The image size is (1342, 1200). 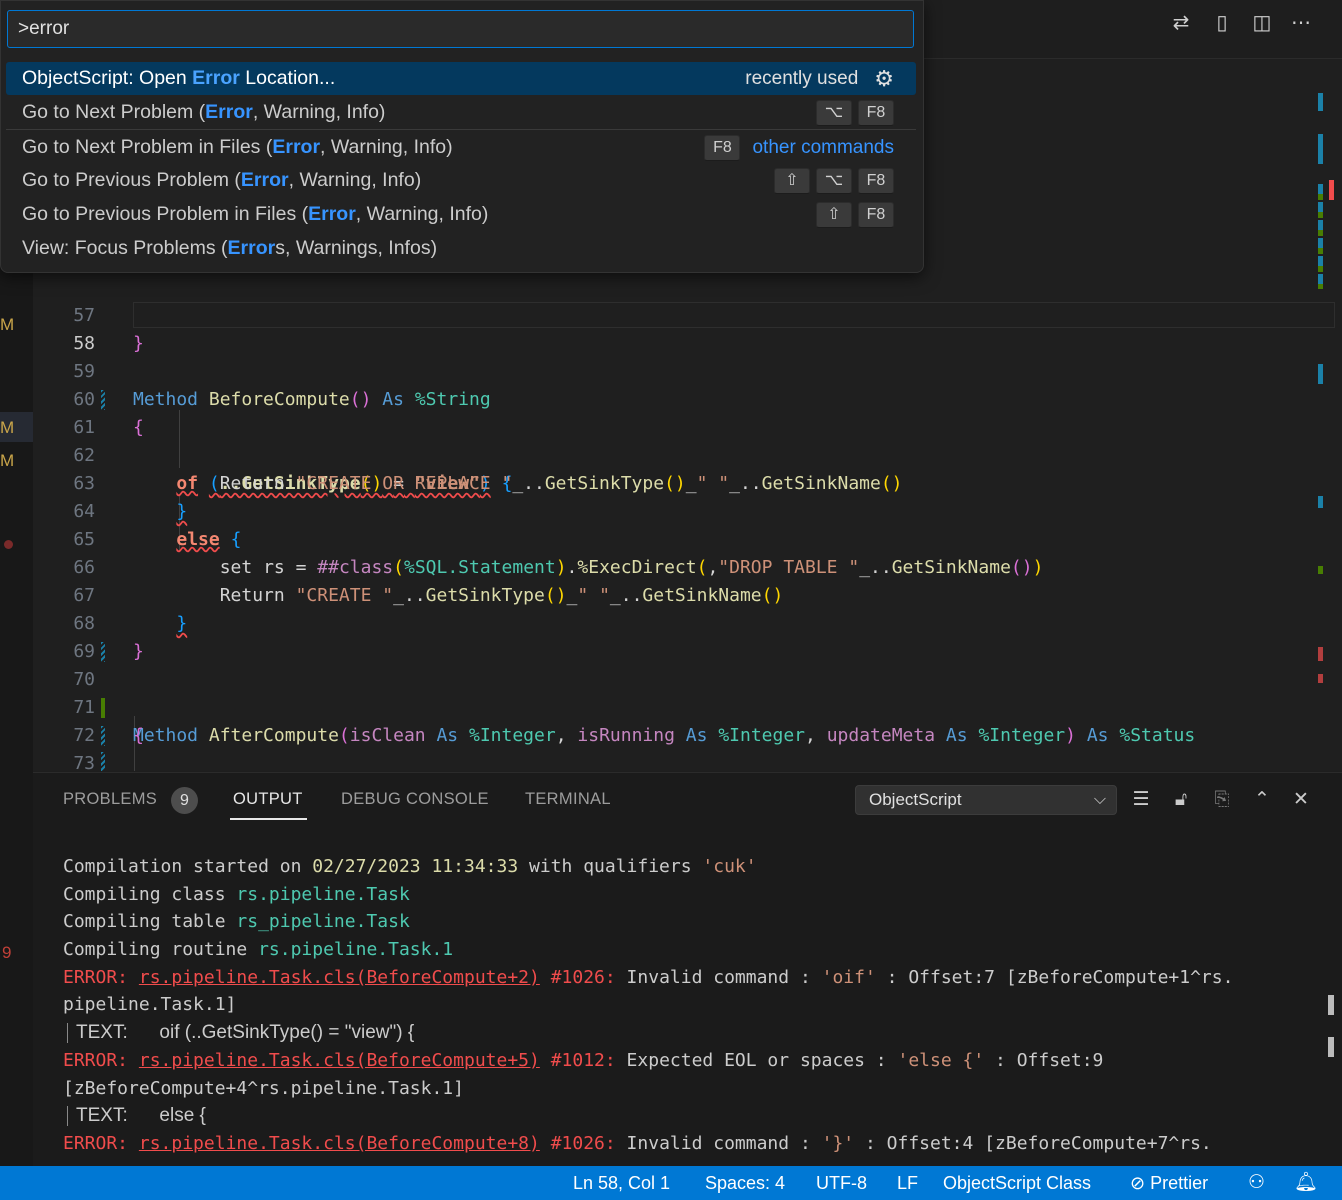 What do you see at coordinates (568, 799) in the screenshot?
I see `tab-terminal: TERMINAL` at bounding box center [568, 799].